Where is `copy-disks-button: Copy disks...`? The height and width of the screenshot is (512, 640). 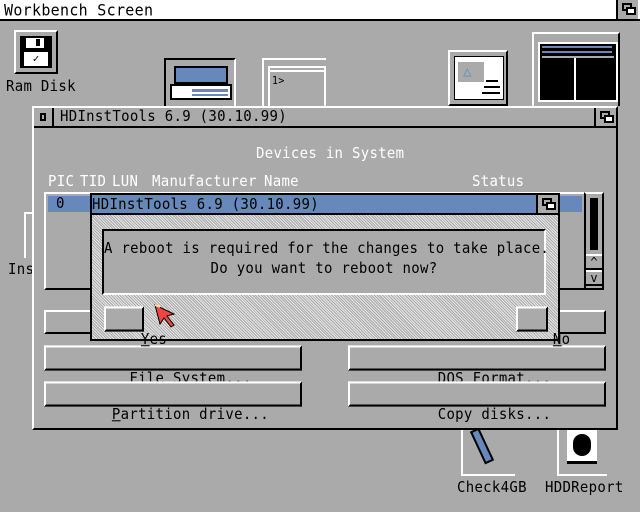 copy-disks-button: Copy disks... is located at coordinates (477, 402).